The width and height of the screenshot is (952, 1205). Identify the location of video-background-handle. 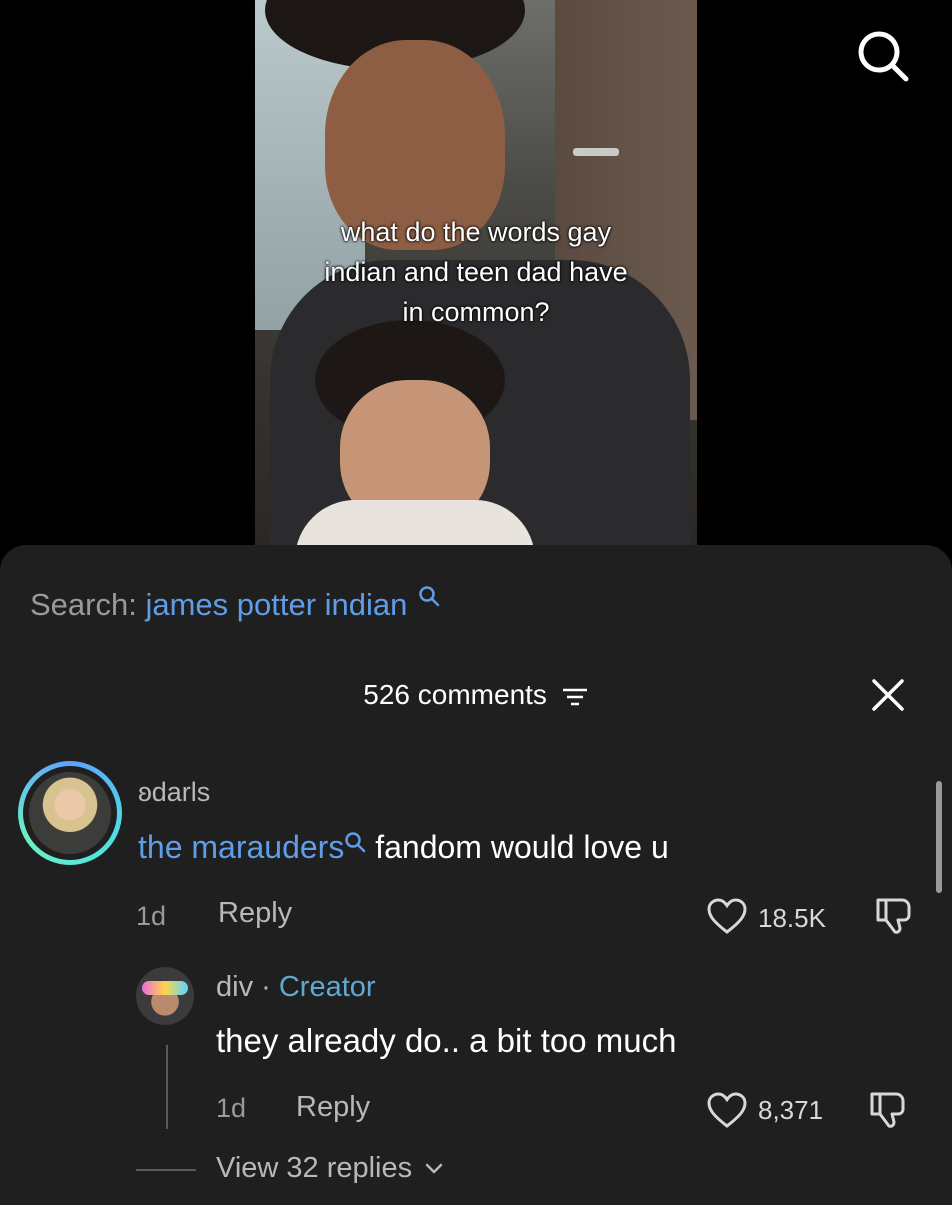
(596, 152).